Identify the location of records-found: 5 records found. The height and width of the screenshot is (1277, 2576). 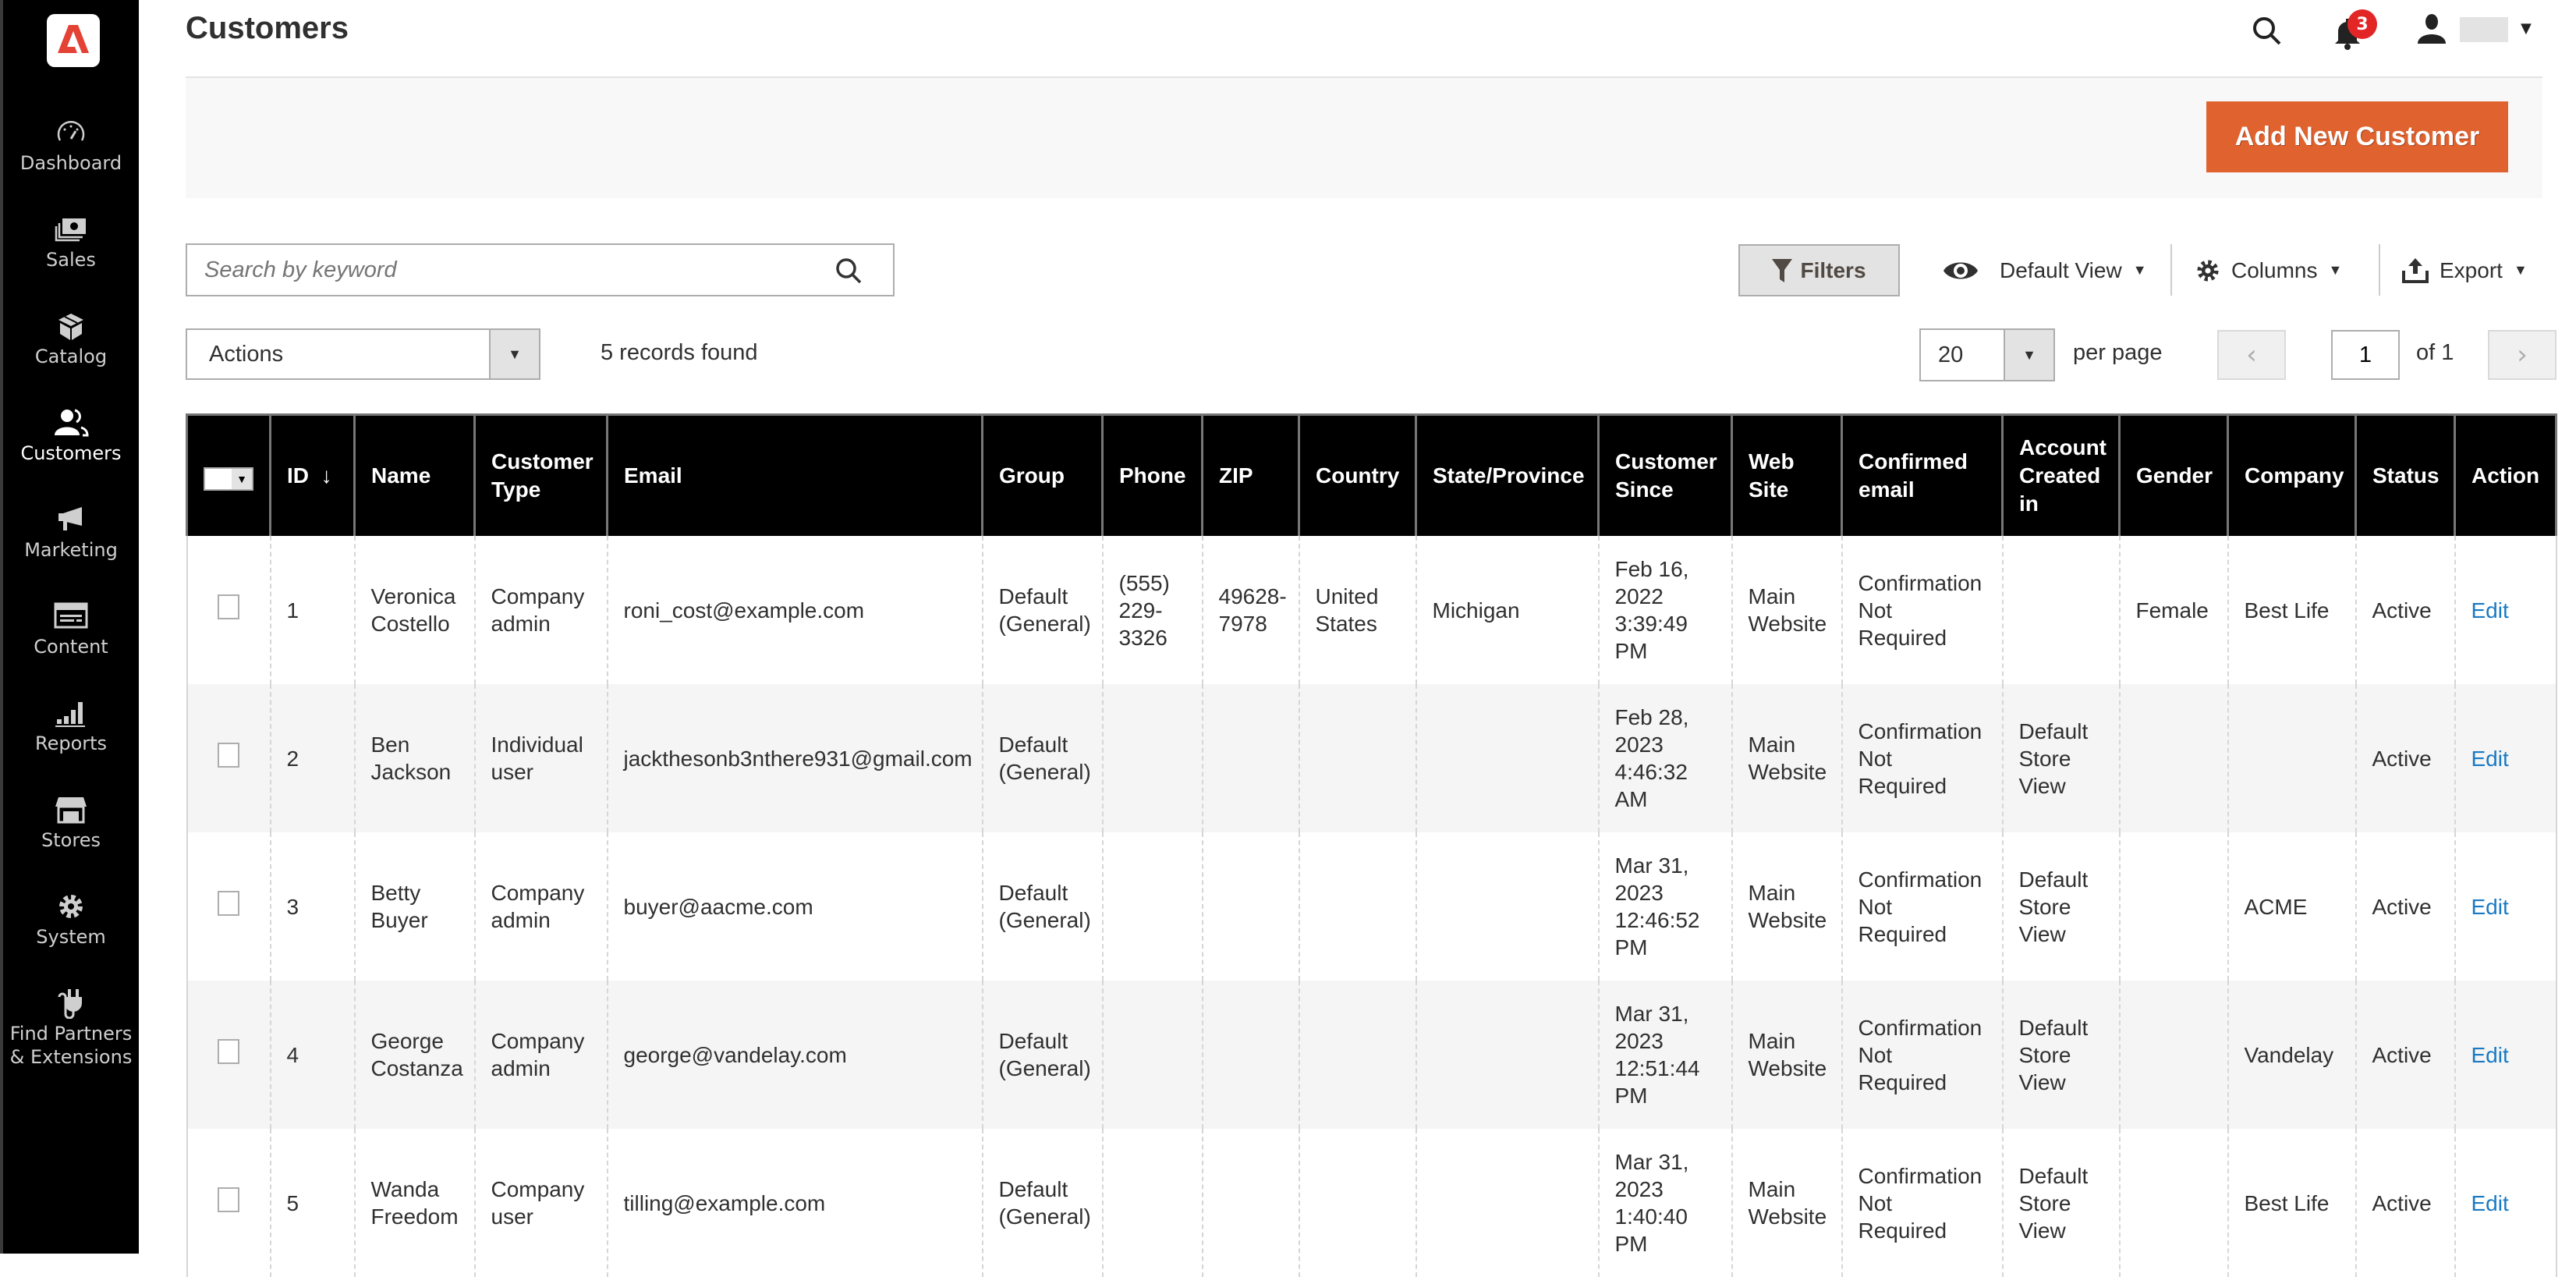
(680, 352).